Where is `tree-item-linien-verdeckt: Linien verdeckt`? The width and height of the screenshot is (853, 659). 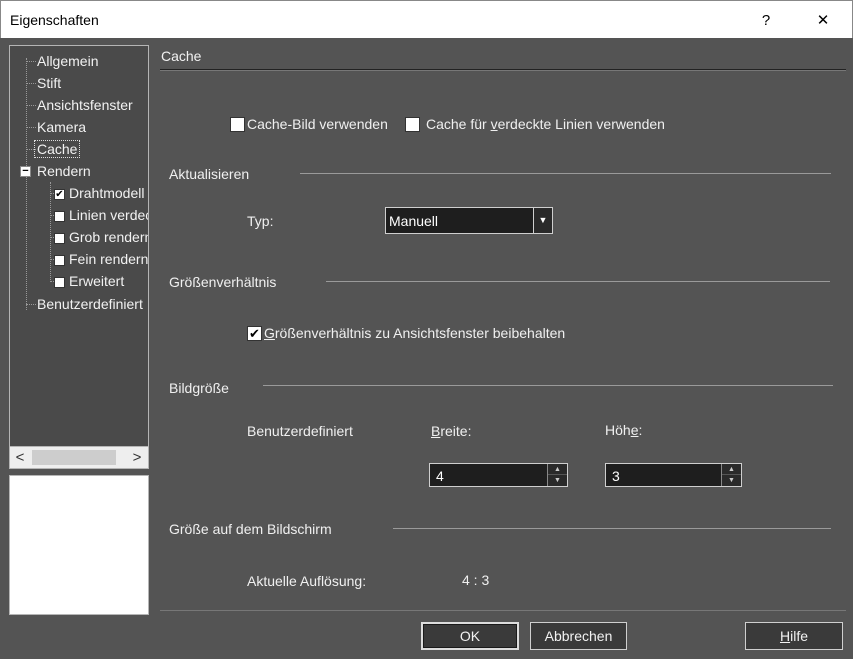 tree-item-linien-verdeckt: Linien verdeckt is located at coordinates (101, 215).